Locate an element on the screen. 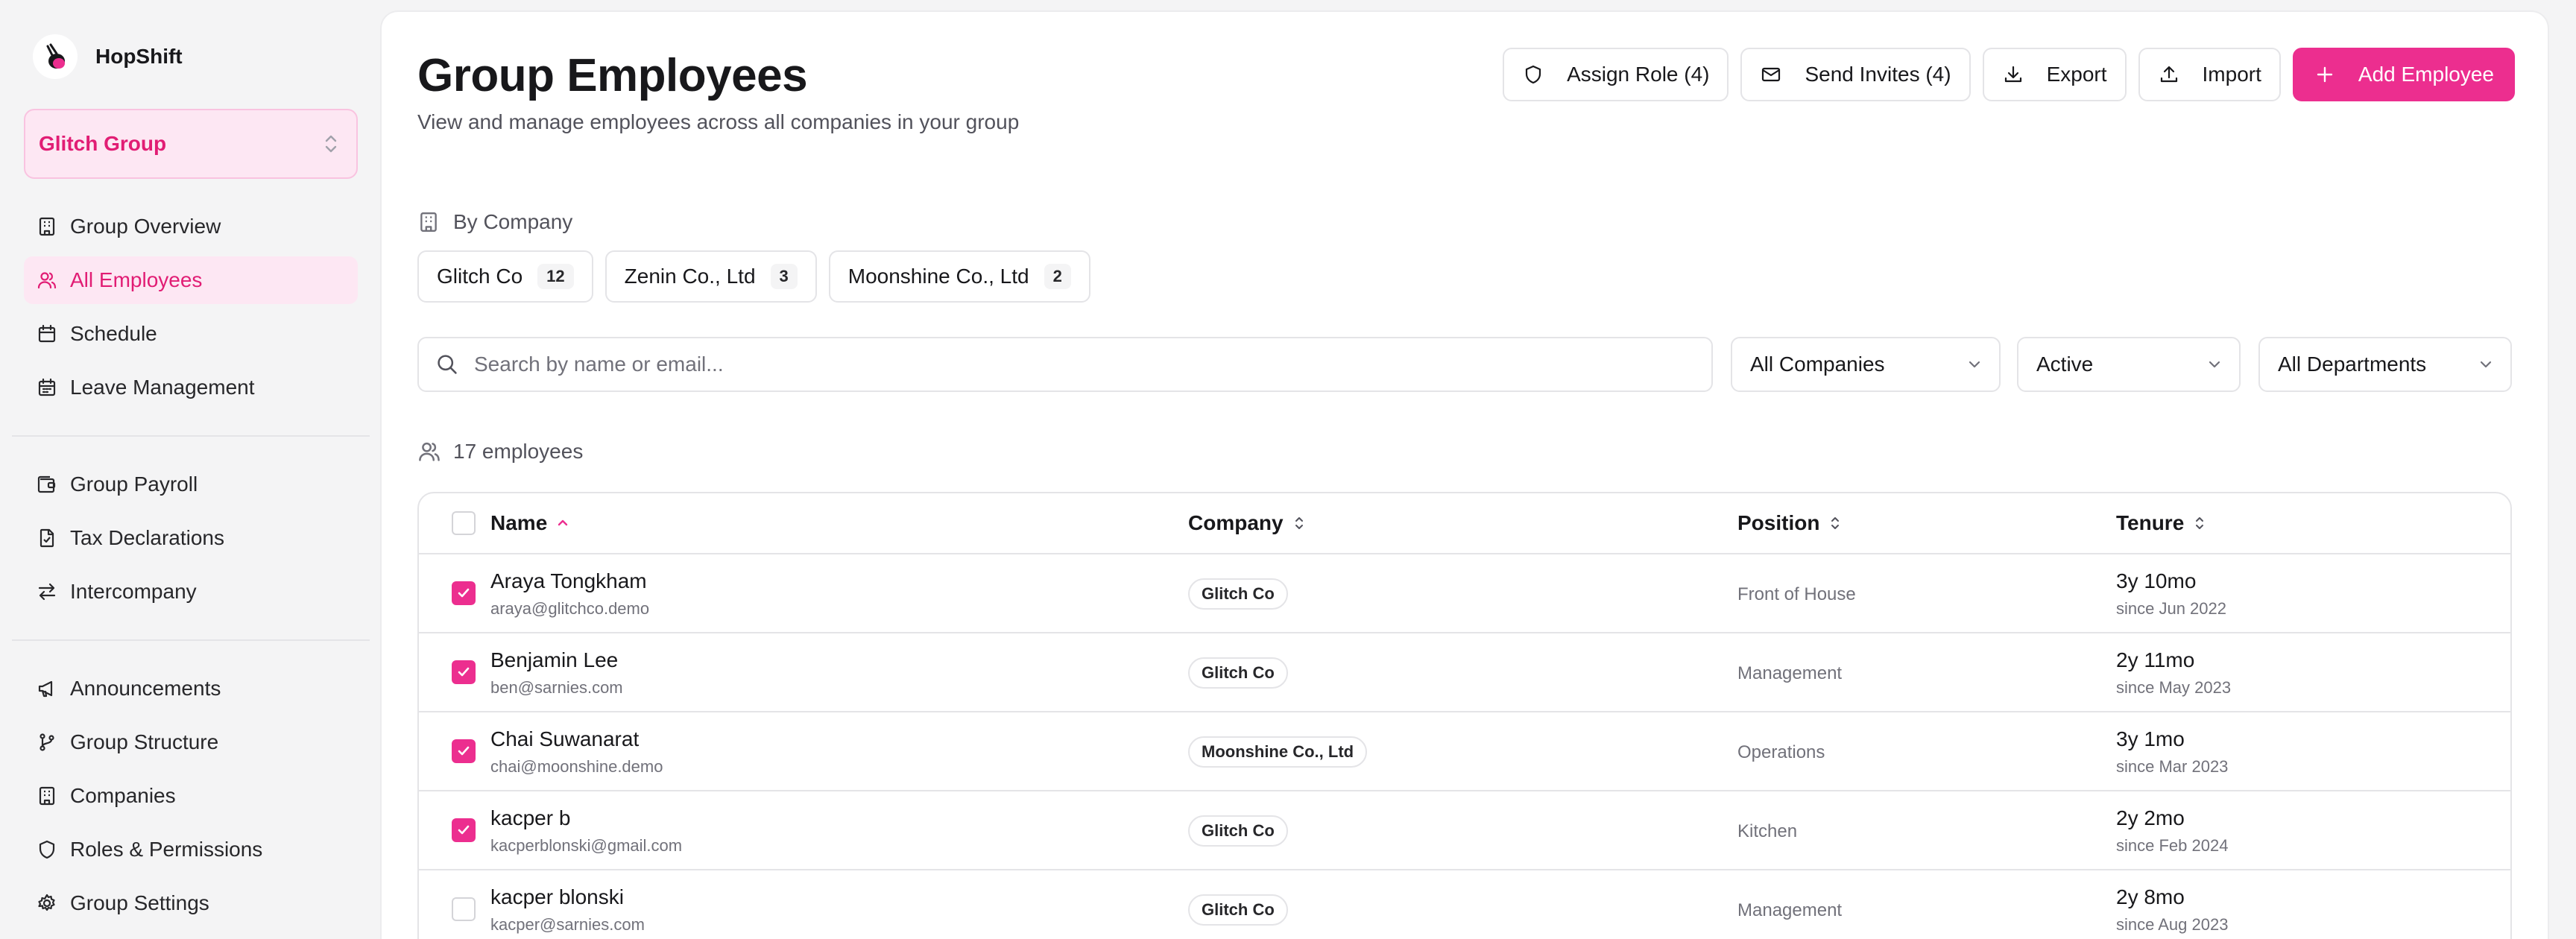  company-chip-count: 12 is located at coordinates (555, 276).